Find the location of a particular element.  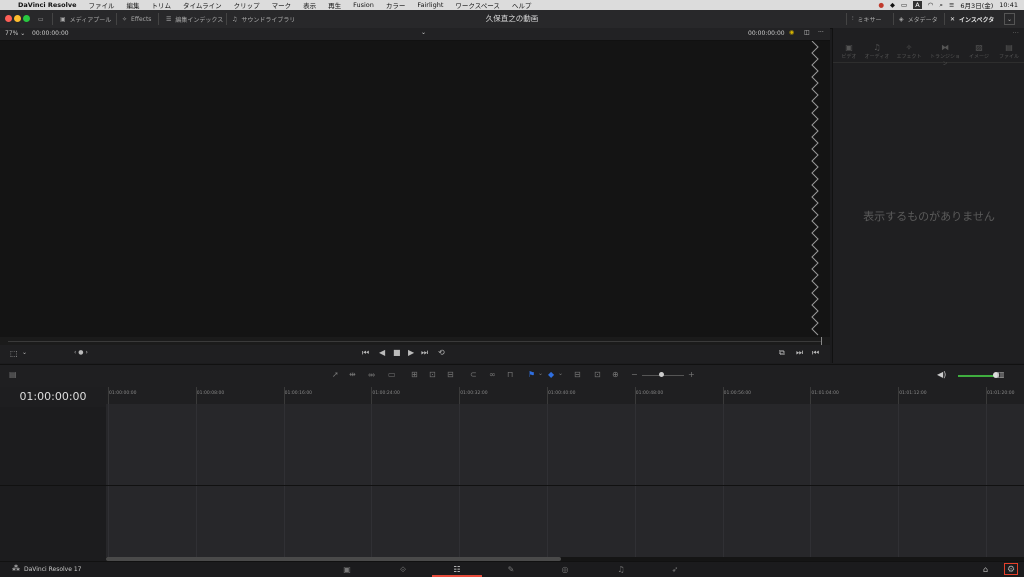

marker-icon: ◆ is located at coordinates (551, 374).